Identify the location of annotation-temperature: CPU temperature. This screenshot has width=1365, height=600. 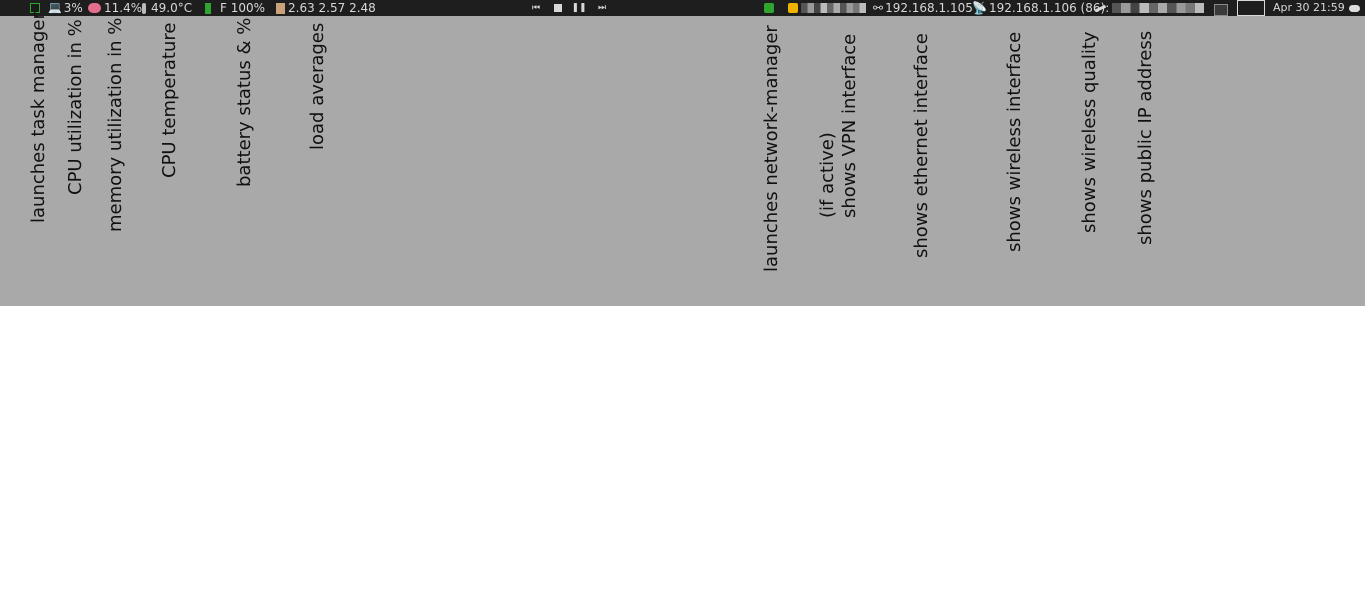
(169, 101).